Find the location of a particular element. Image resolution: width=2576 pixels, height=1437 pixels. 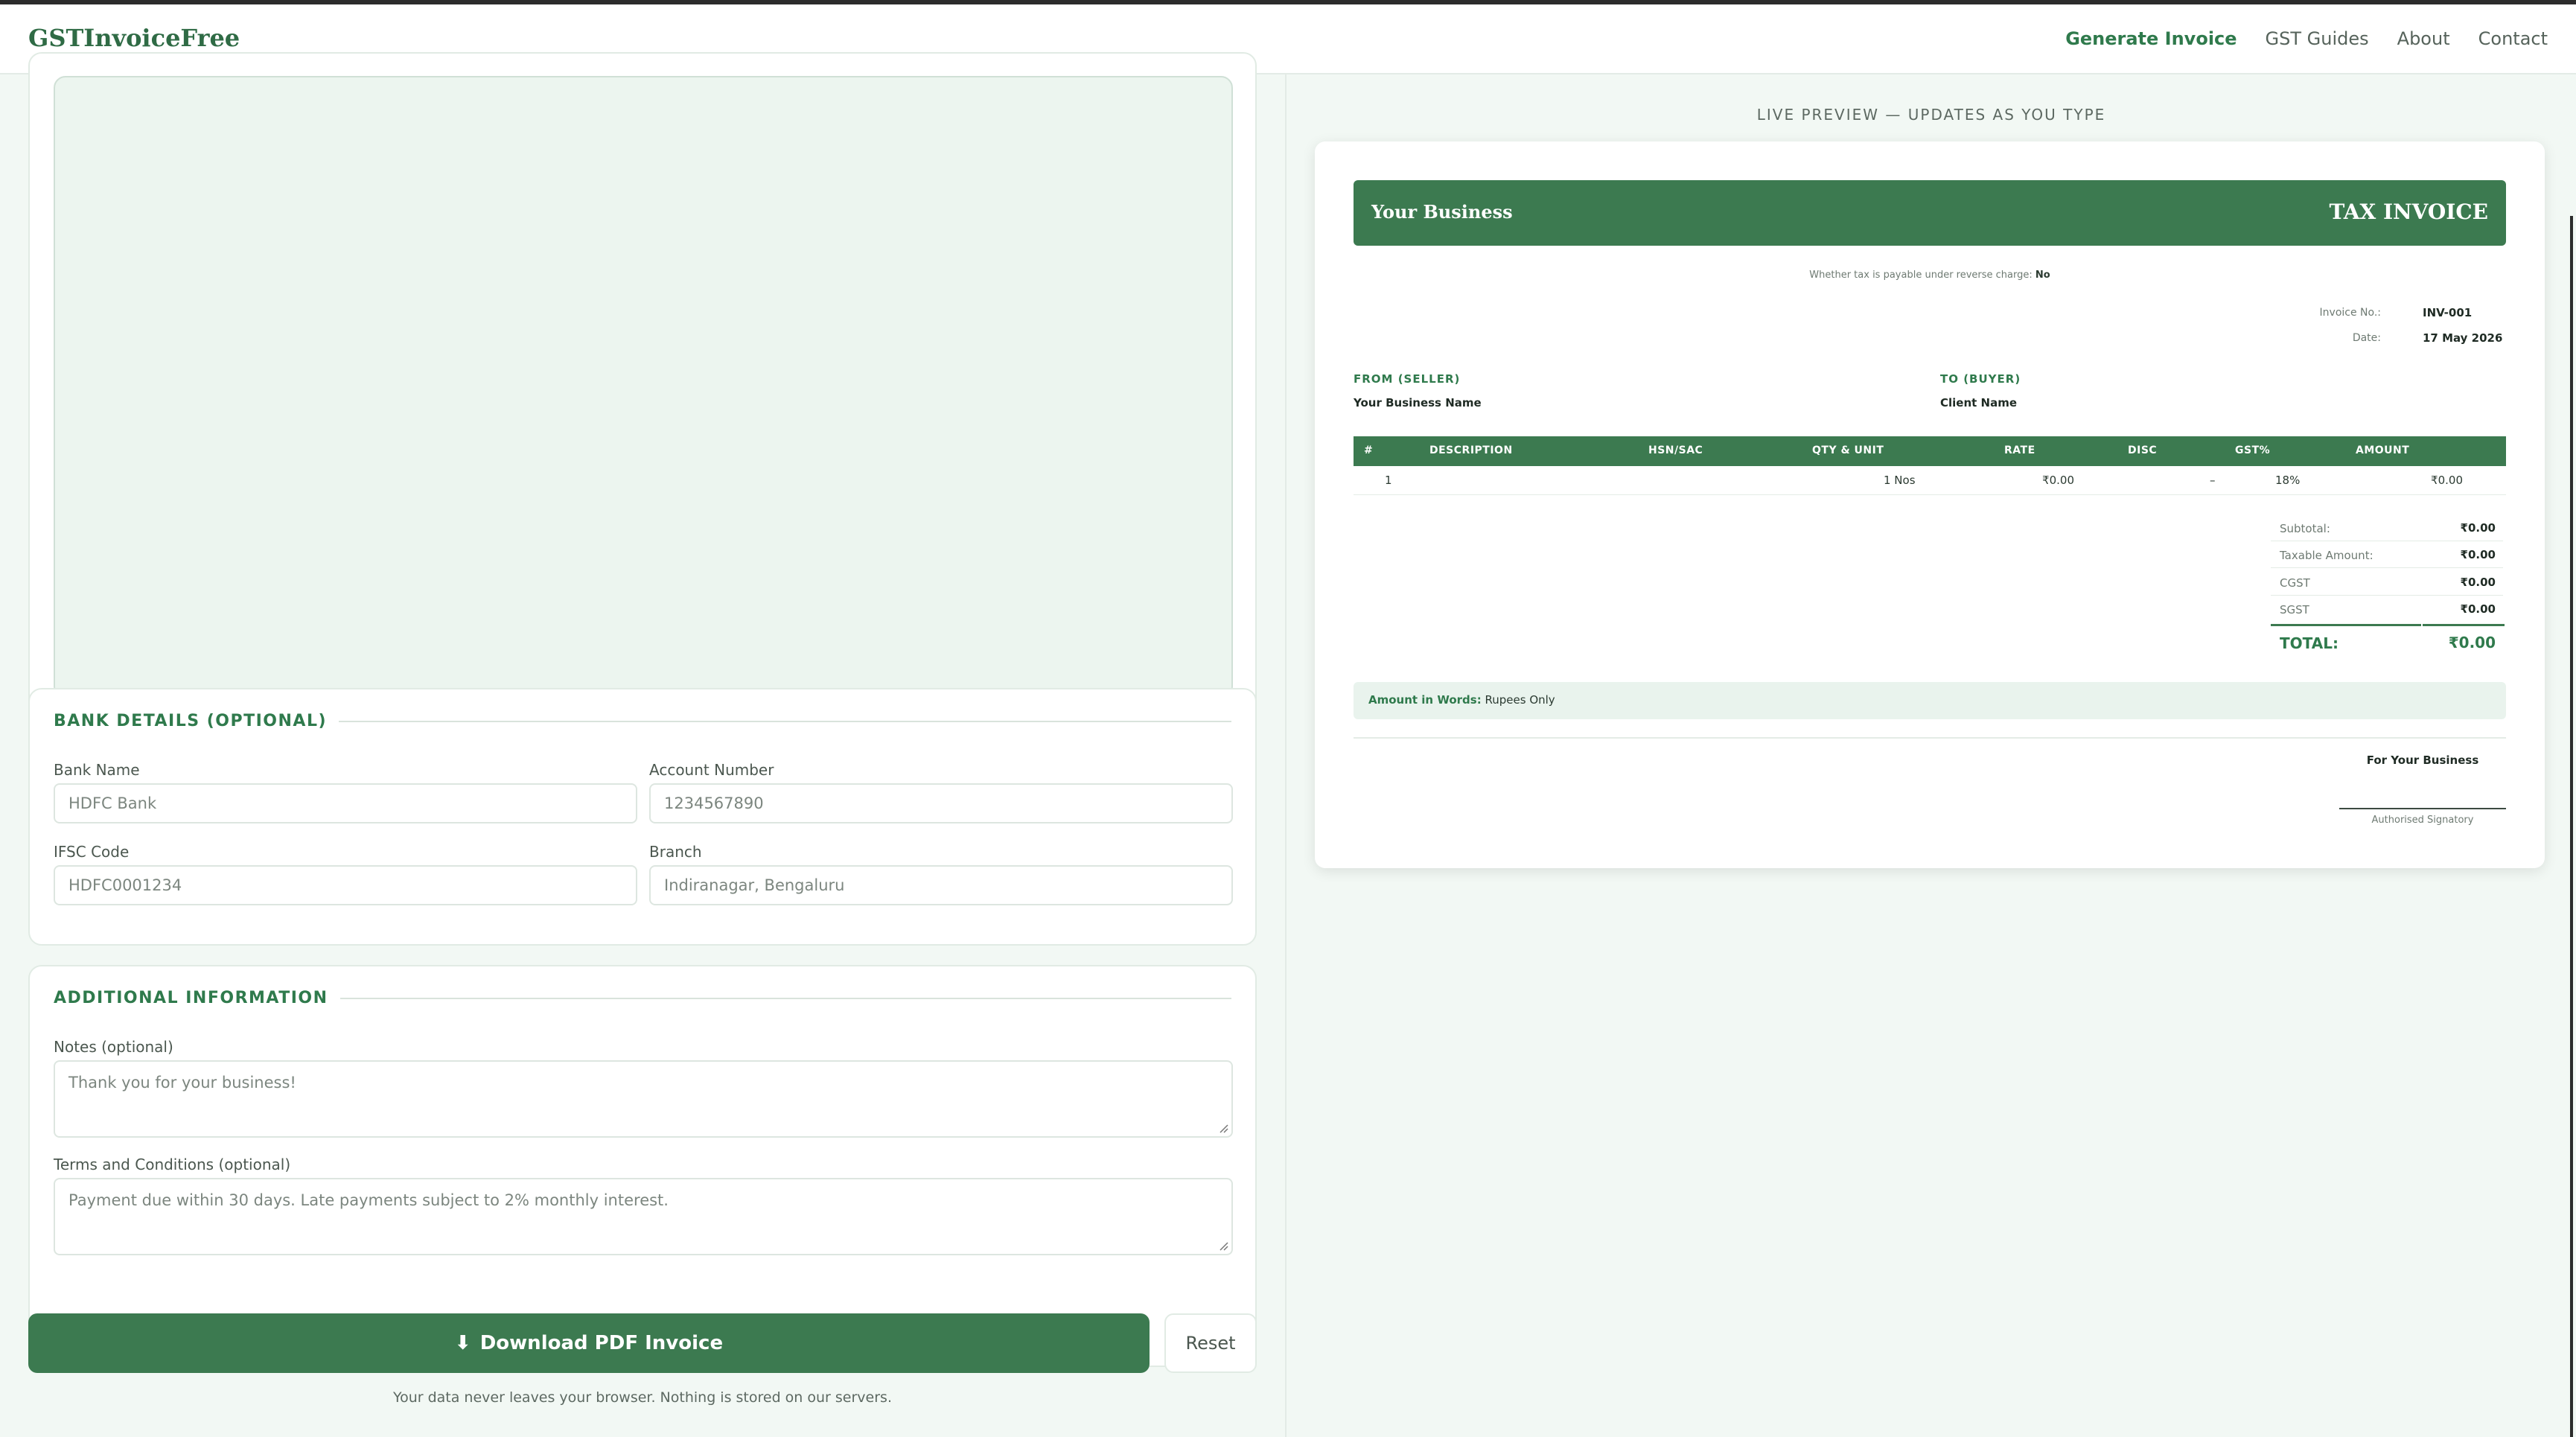

bank-name-input: HDFC Bank is located at coordinates (345, 803).